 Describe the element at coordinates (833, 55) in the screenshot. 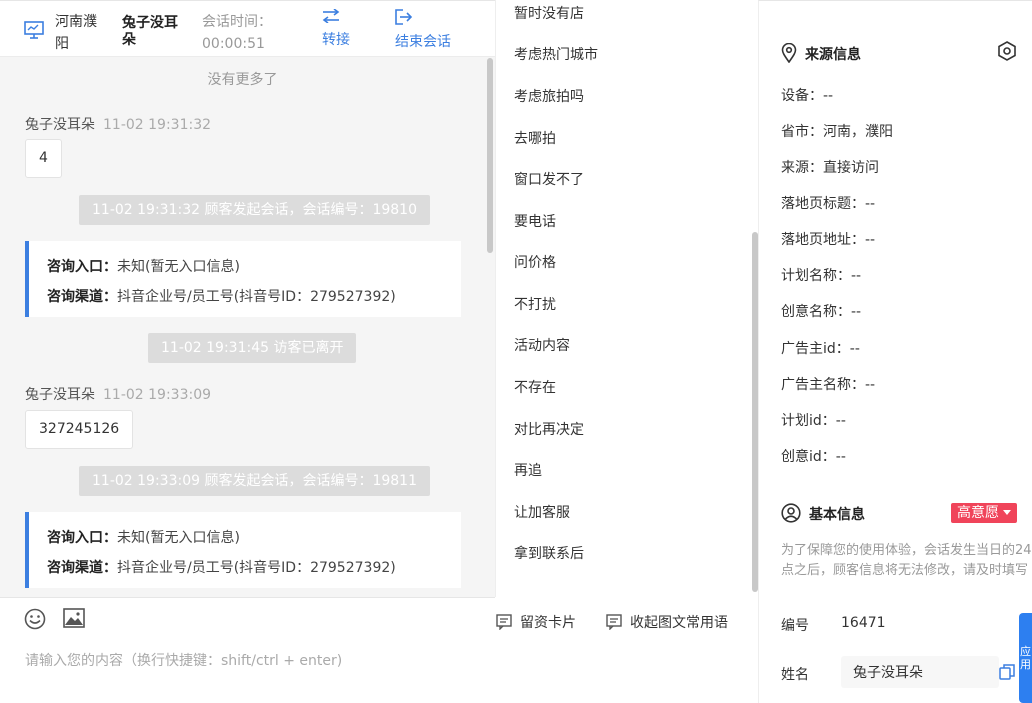

I see `source-title-text: 来源信息` at that location.